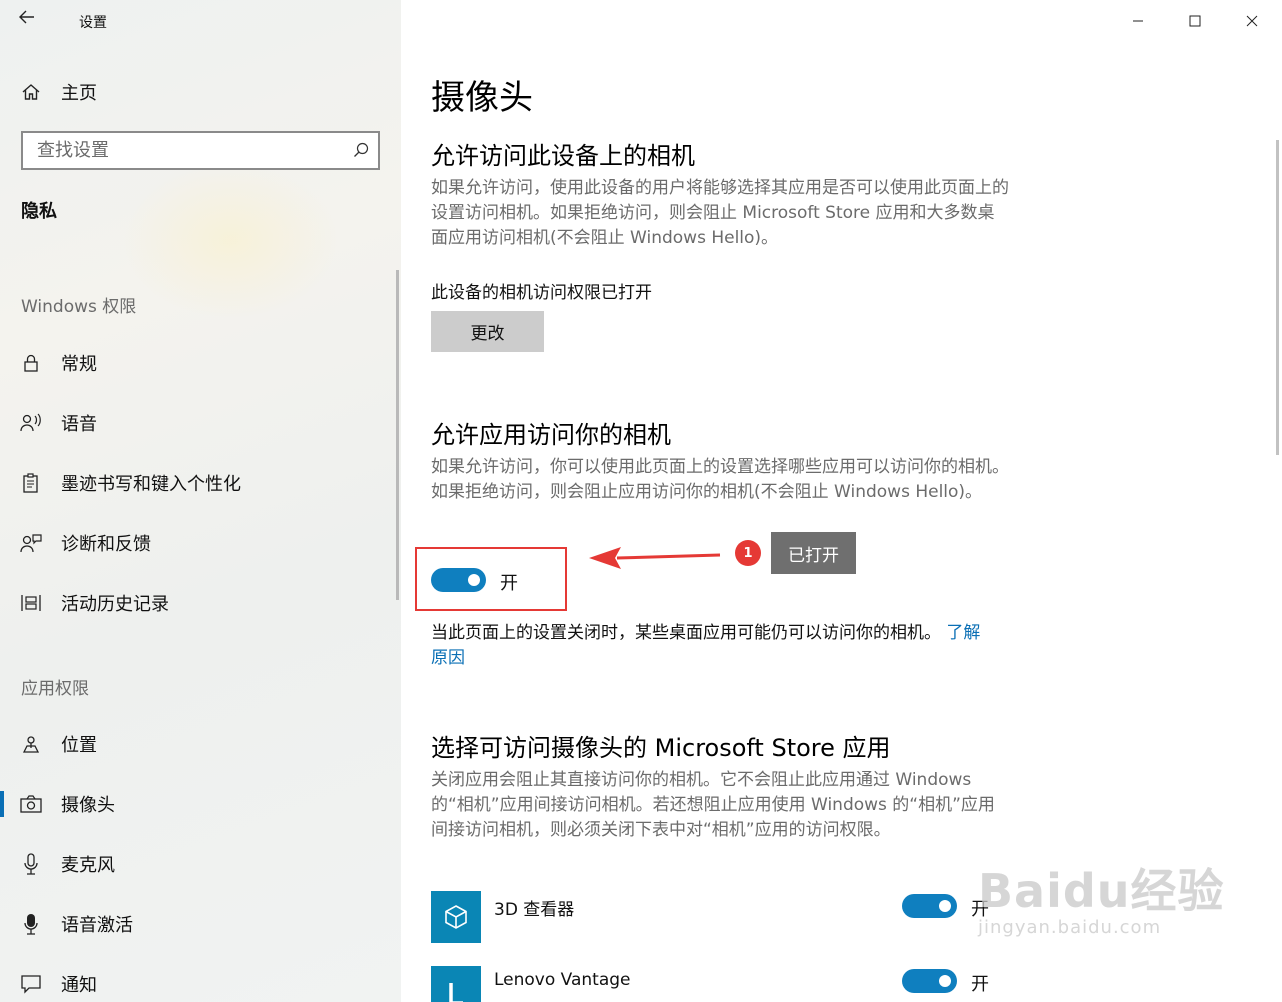 The height and width of the screenshot is (1002, 1282). Describe the element at coordinates (79, 745) in the screenshot. I see `sidebar-item-label: 位置` at that location.